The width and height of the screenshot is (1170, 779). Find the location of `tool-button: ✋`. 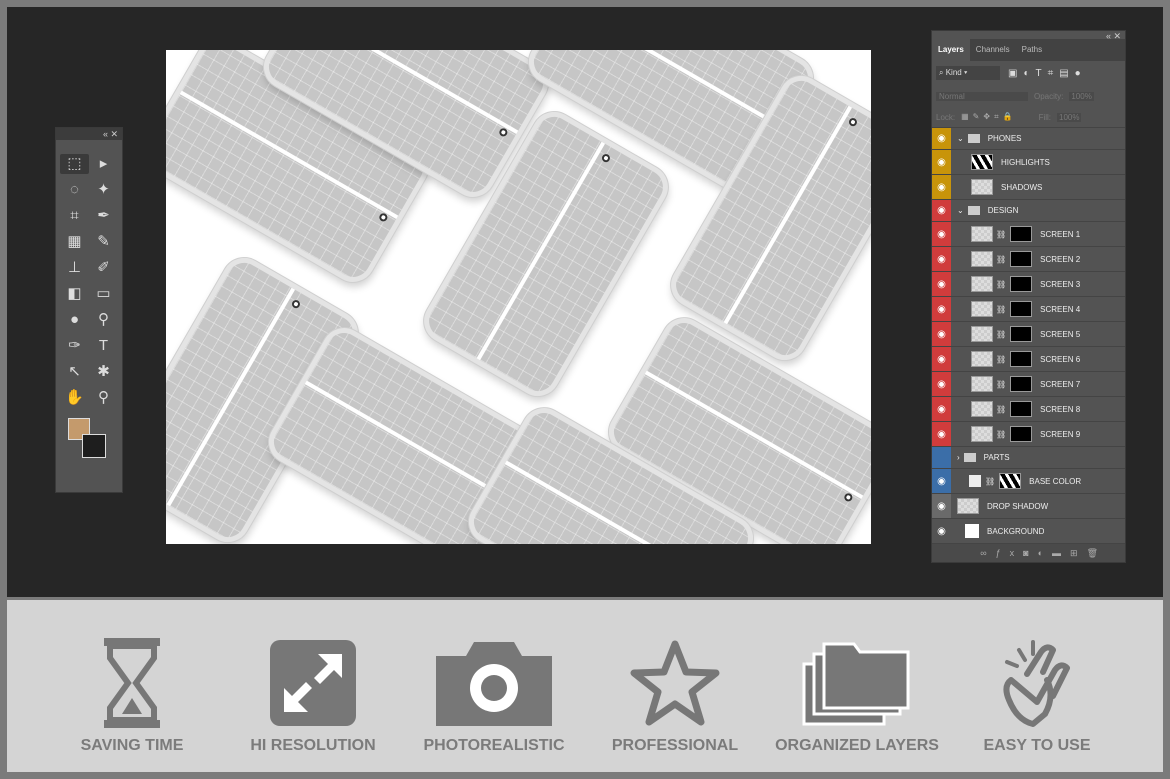

tool-button: ✋ is located at coordinates (74, 398).